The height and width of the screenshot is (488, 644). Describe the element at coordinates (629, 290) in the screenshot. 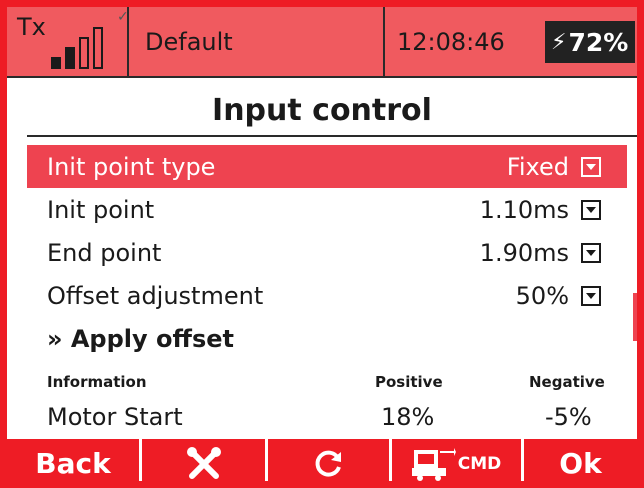

I see `scrollbar` at that location.